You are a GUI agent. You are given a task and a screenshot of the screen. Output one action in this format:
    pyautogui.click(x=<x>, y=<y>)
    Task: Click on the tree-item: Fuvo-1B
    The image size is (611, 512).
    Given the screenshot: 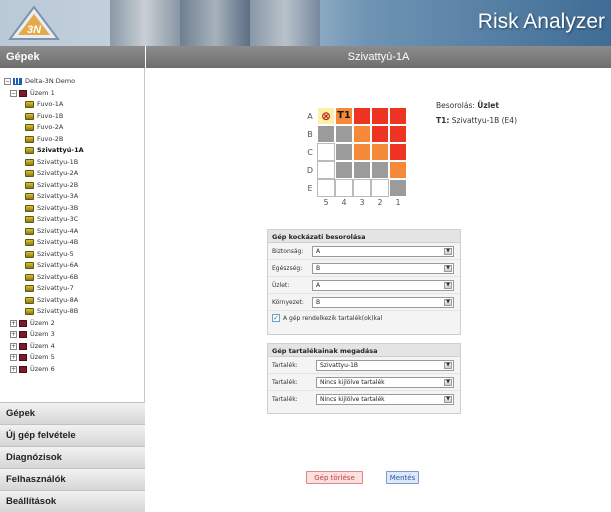 What is the action you would take?
    pyautogui.click(x=44, y=117)
    